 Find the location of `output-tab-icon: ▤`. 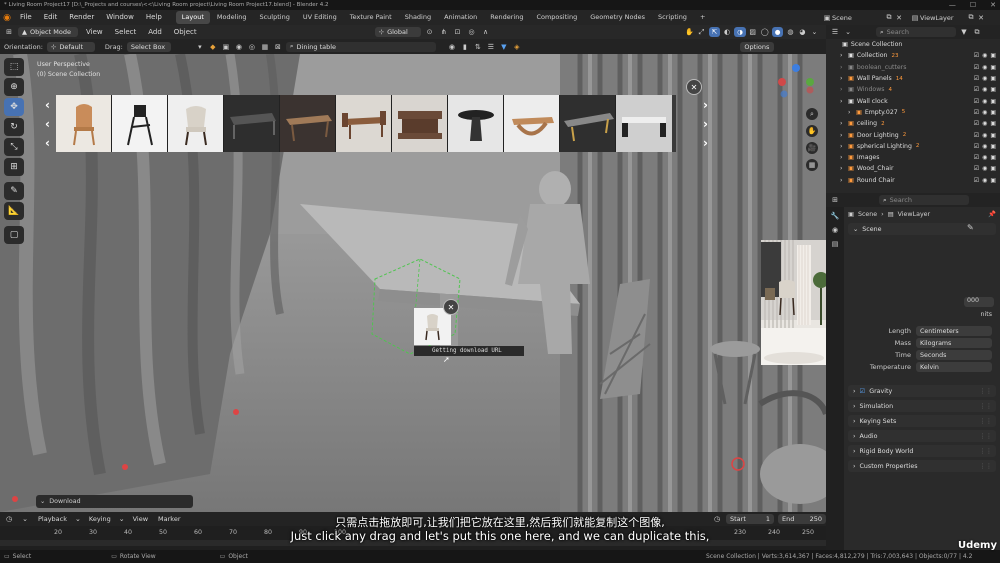

output-tab-icon: ▤ is located at coordinates (835, 244).